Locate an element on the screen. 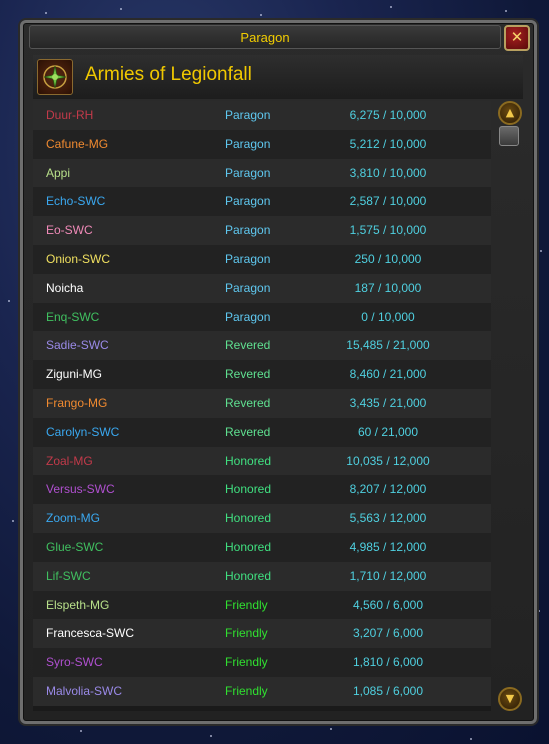  character-name: Enq-SWC is located at coordinates (73, 316).